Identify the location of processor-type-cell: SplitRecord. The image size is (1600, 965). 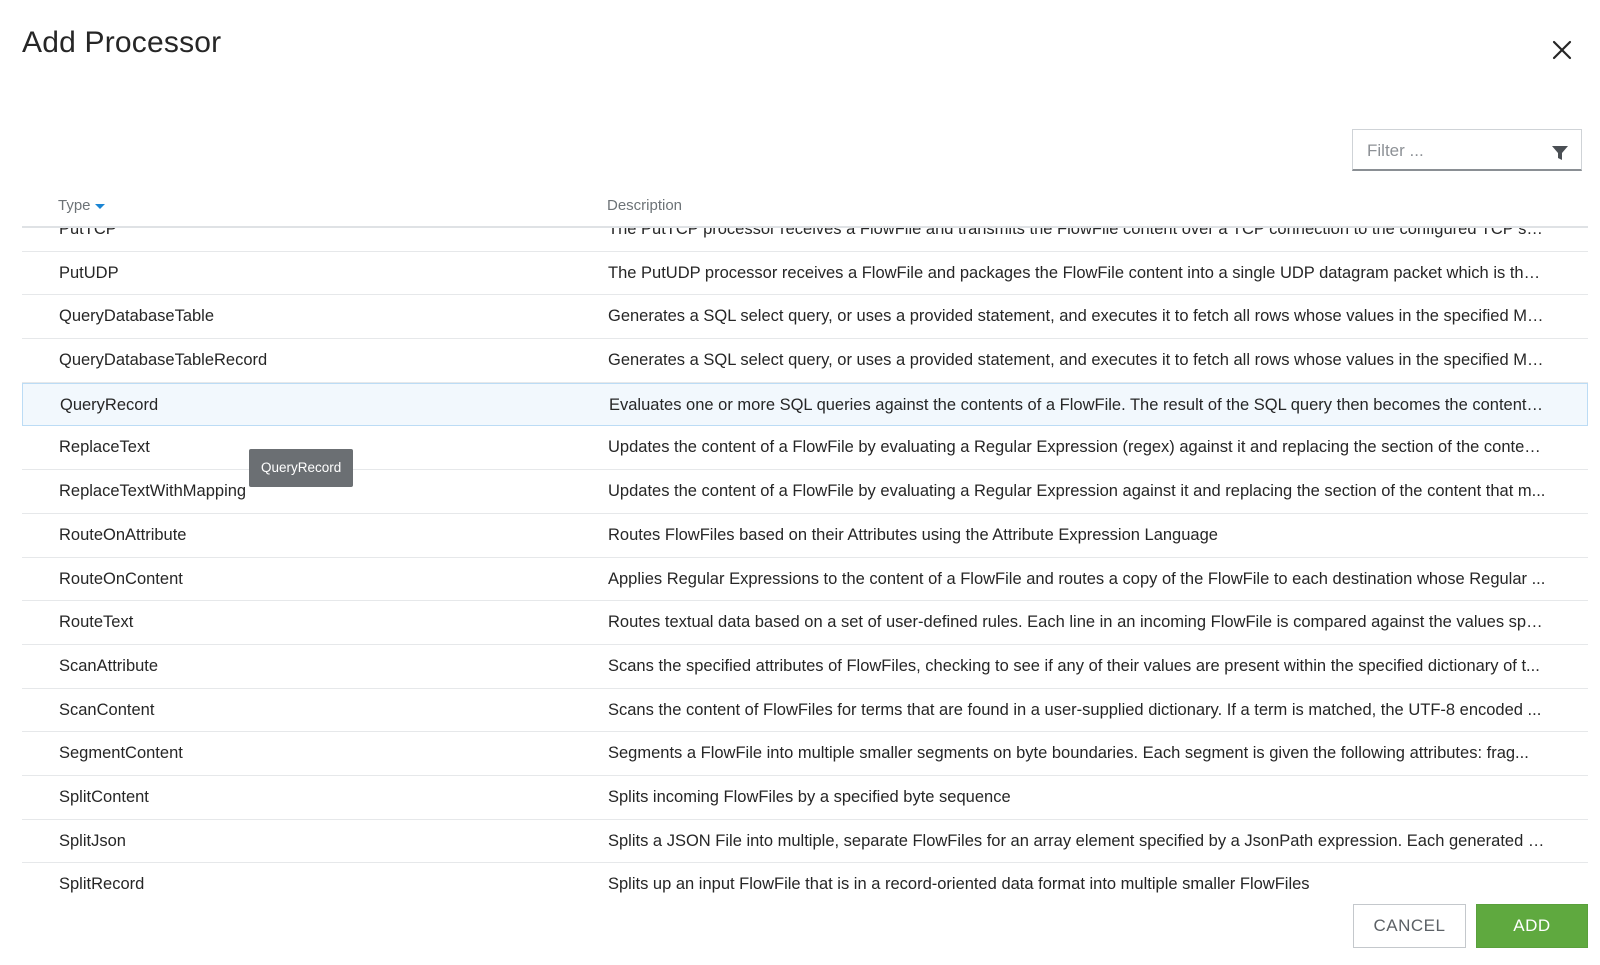
(102, 884).